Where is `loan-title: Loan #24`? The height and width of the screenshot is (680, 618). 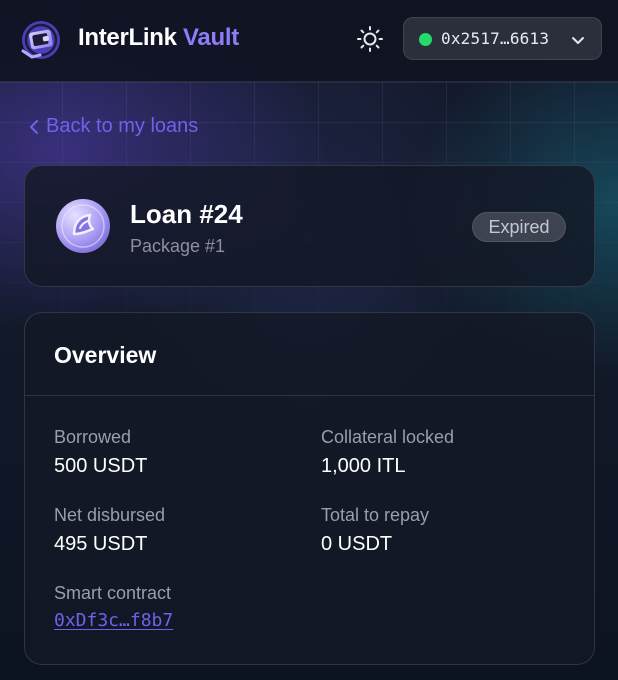
loan-title: Loan #24 is located at coordinates (186, 214).